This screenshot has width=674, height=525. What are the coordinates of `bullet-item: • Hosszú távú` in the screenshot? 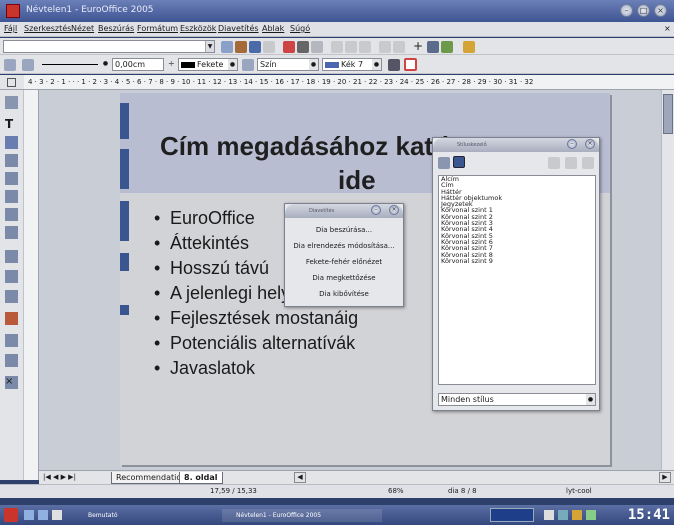 It's located at (211, 268).